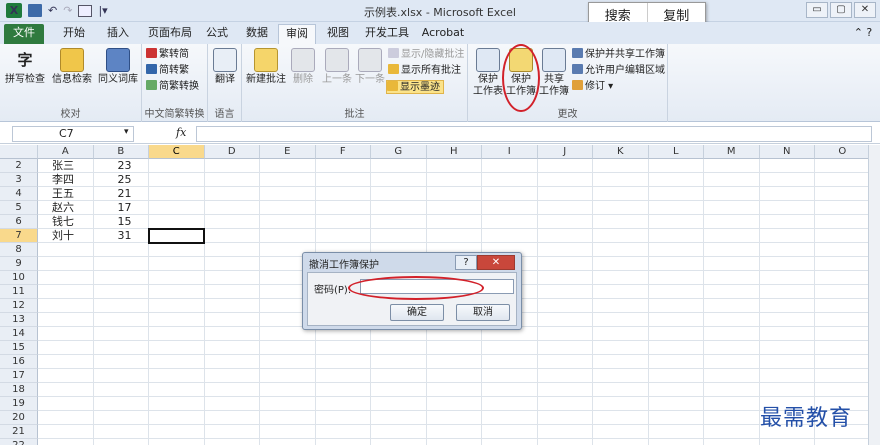 The height and width of the screenshot is (445, 880). I want to click on cell-name: 钱七, so click(73, 222).